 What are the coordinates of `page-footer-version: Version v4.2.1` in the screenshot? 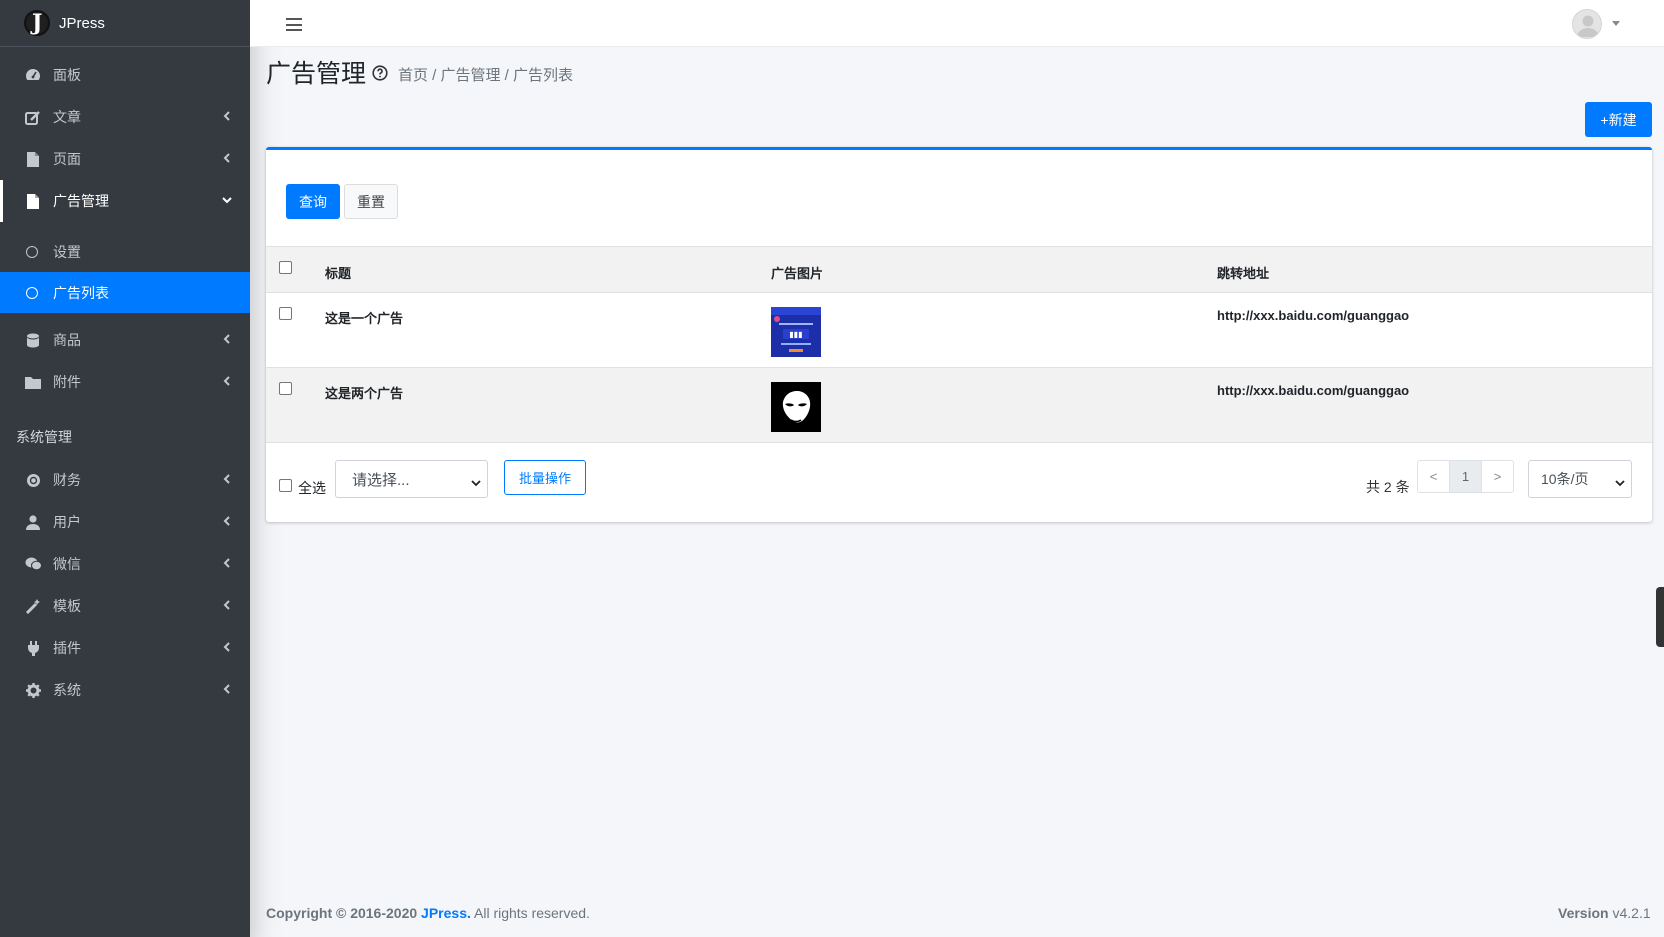 It's located at (1604, 913).